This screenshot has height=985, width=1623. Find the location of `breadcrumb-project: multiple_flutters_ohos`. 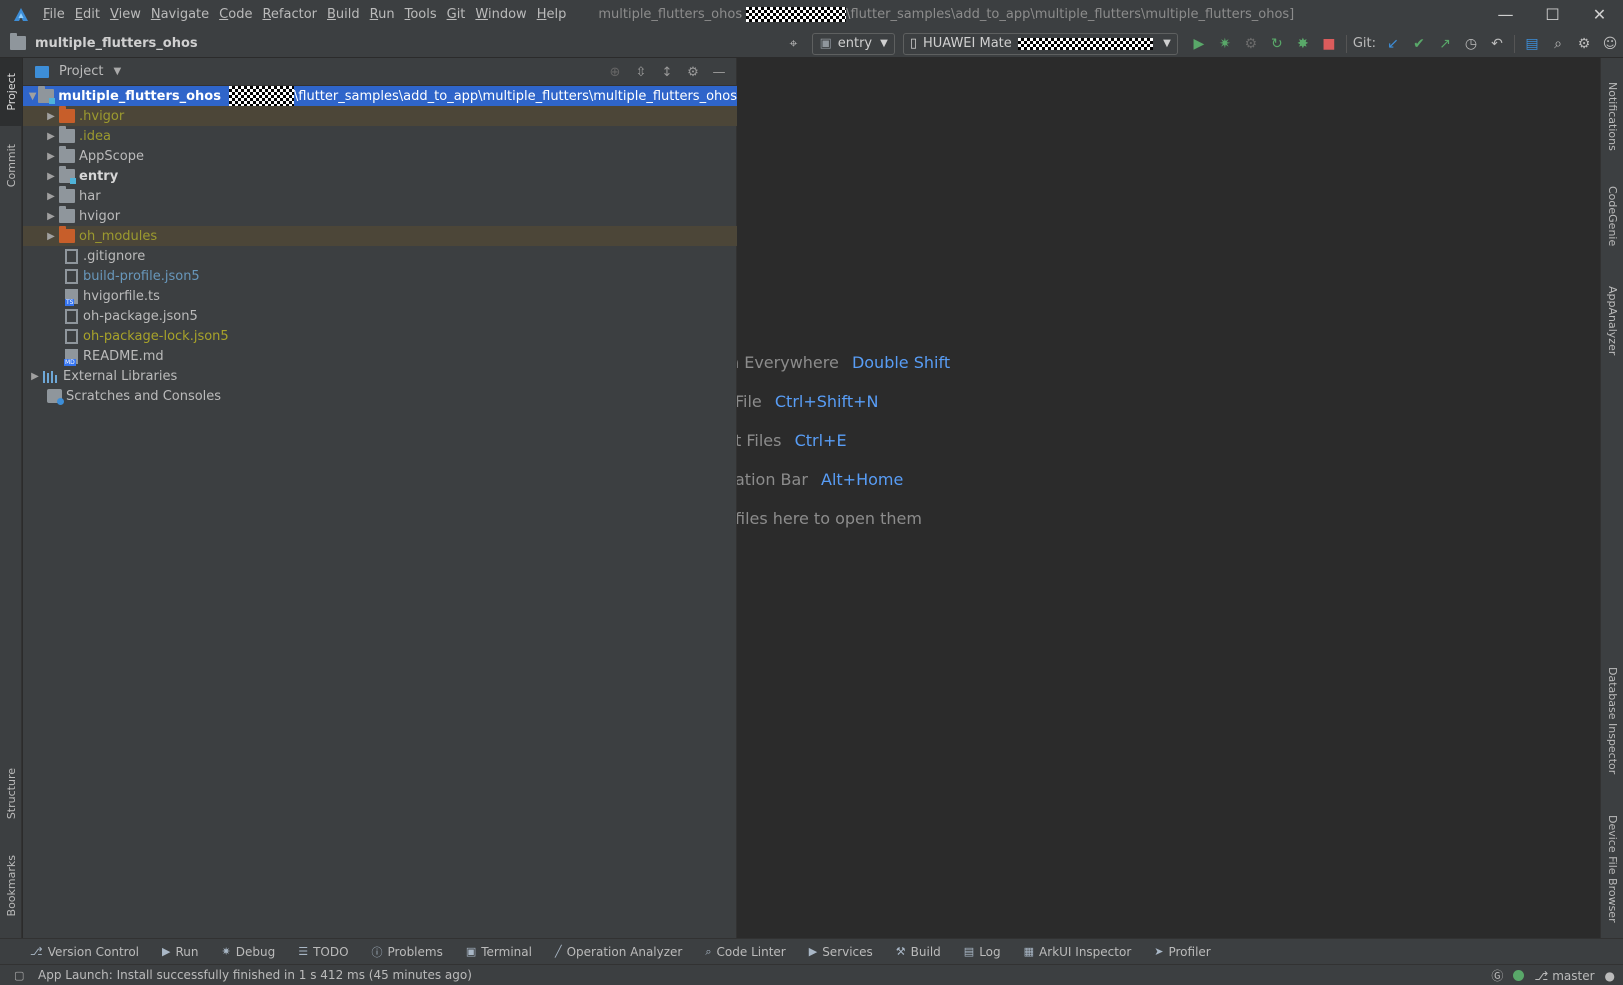

breadcrumb-project: multiple_flutters_ohos is located at coordinates (116, 43).